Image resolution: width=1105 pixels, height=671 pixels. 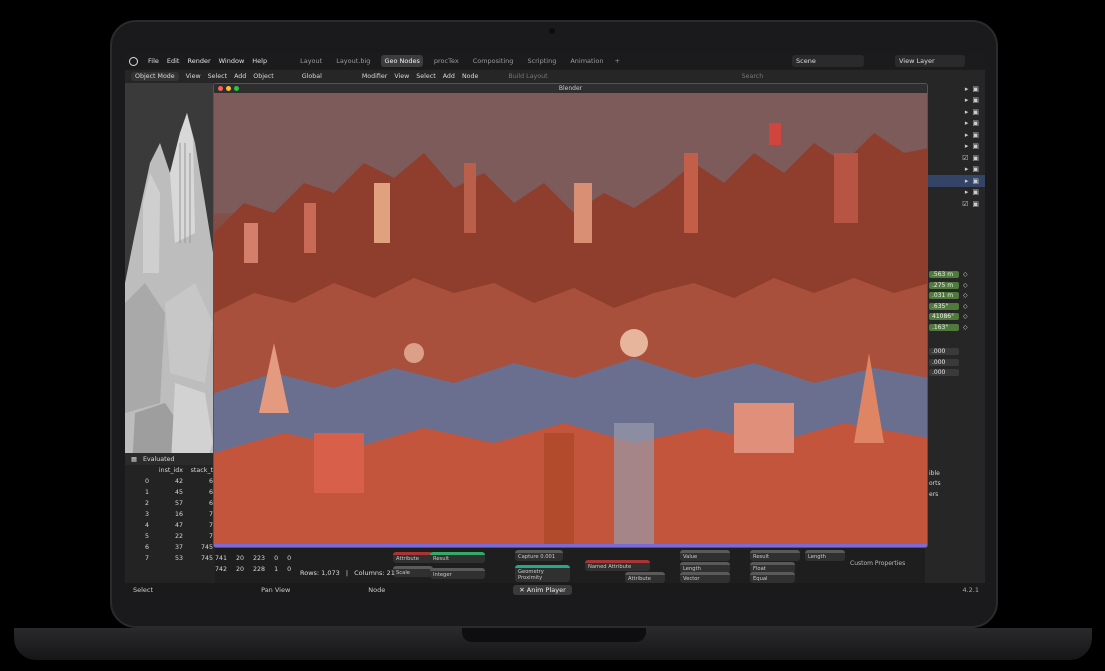 What do you see at coordinates (944, 275) in the screenshot?
I see `value-field: .563 m` at bounding box center [944, 275].